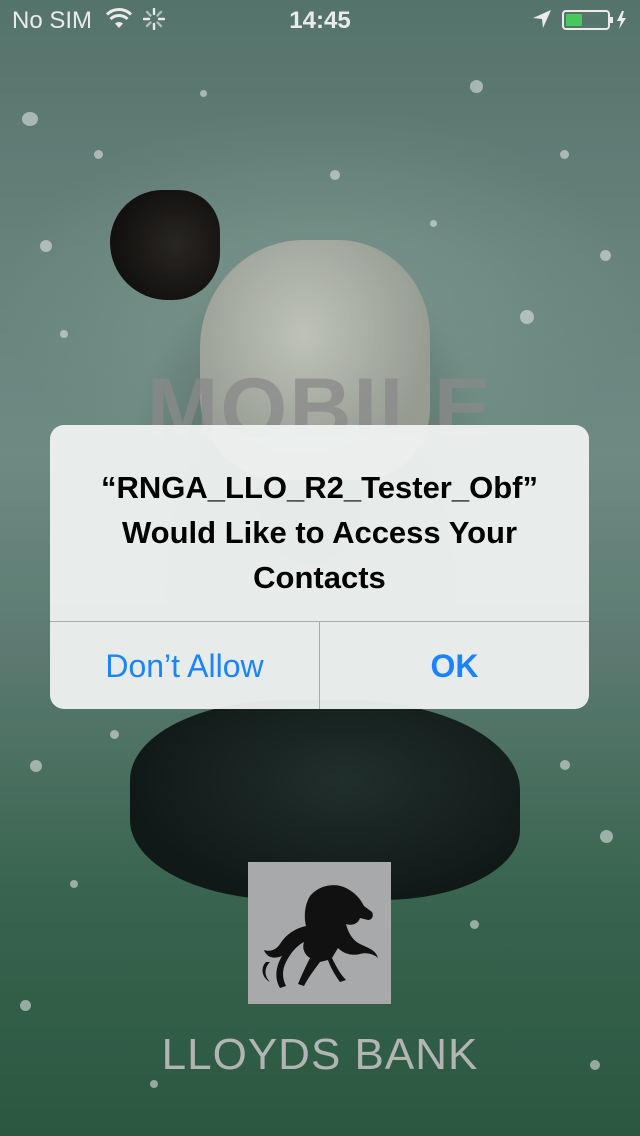 Image resolution: width=640 pixels, height=1136 pixels. I want to click on alert-button-row: Don’t Allow OK, so click(319, 665).